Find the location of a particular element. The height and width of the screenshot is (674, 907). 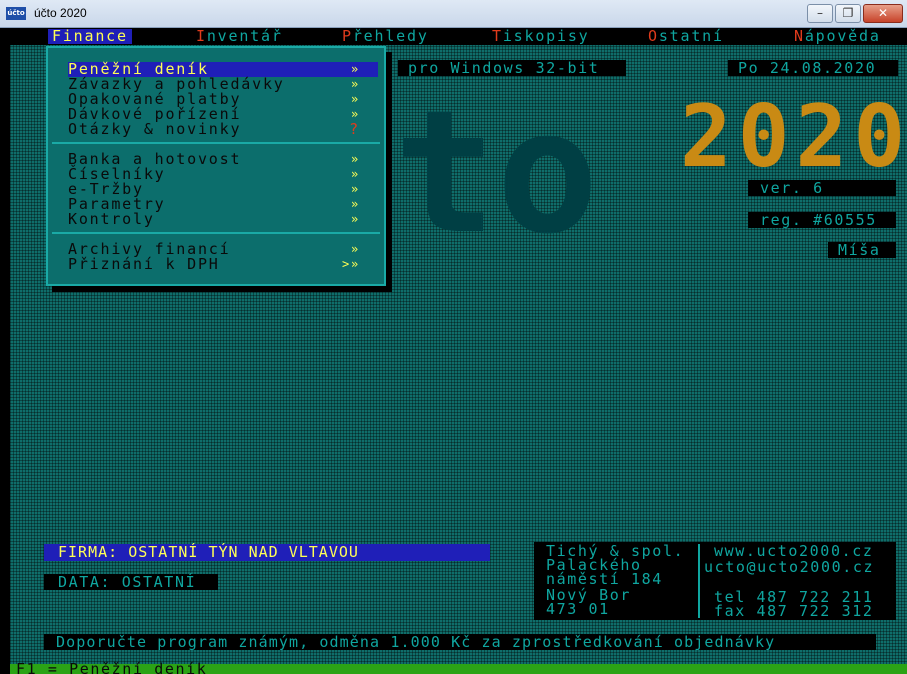

menu-ostatni: Ostatní is located at coordinates (686, 36).